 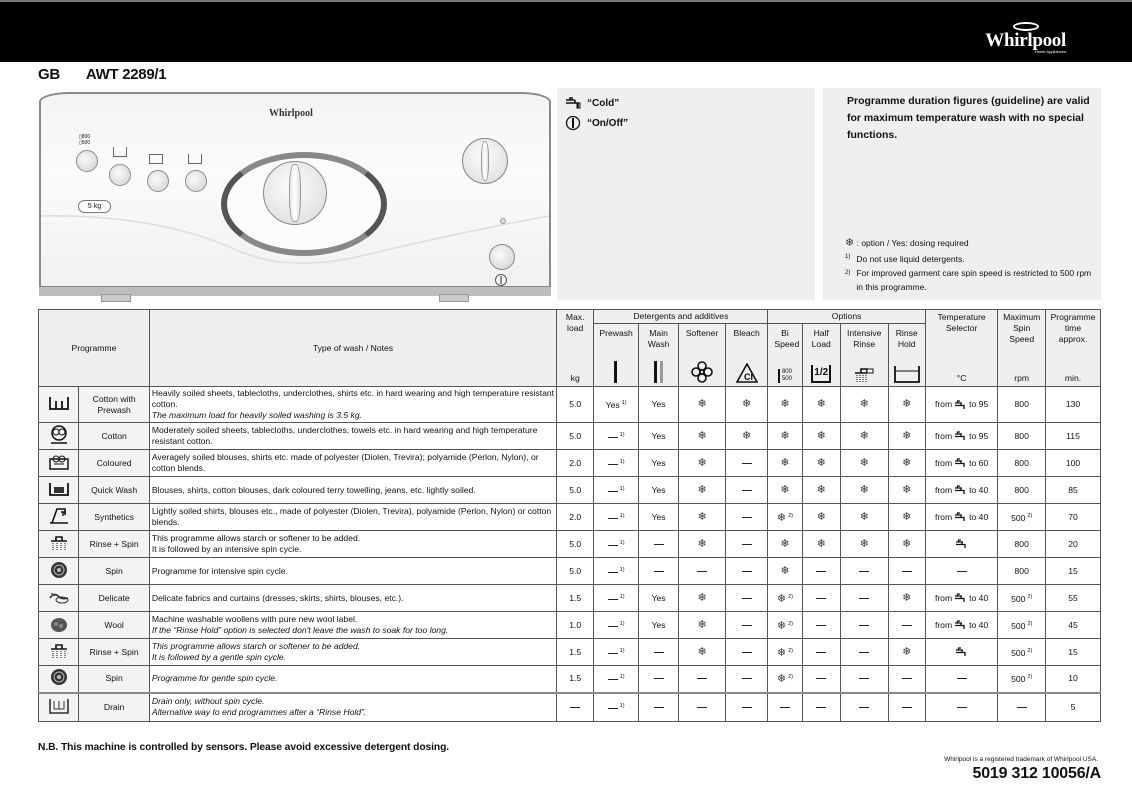 What do you see at coordinates (114, 544) in the screenshot?
I see `programme-name: Rinse + Spin` at bounding box center [114, 544].